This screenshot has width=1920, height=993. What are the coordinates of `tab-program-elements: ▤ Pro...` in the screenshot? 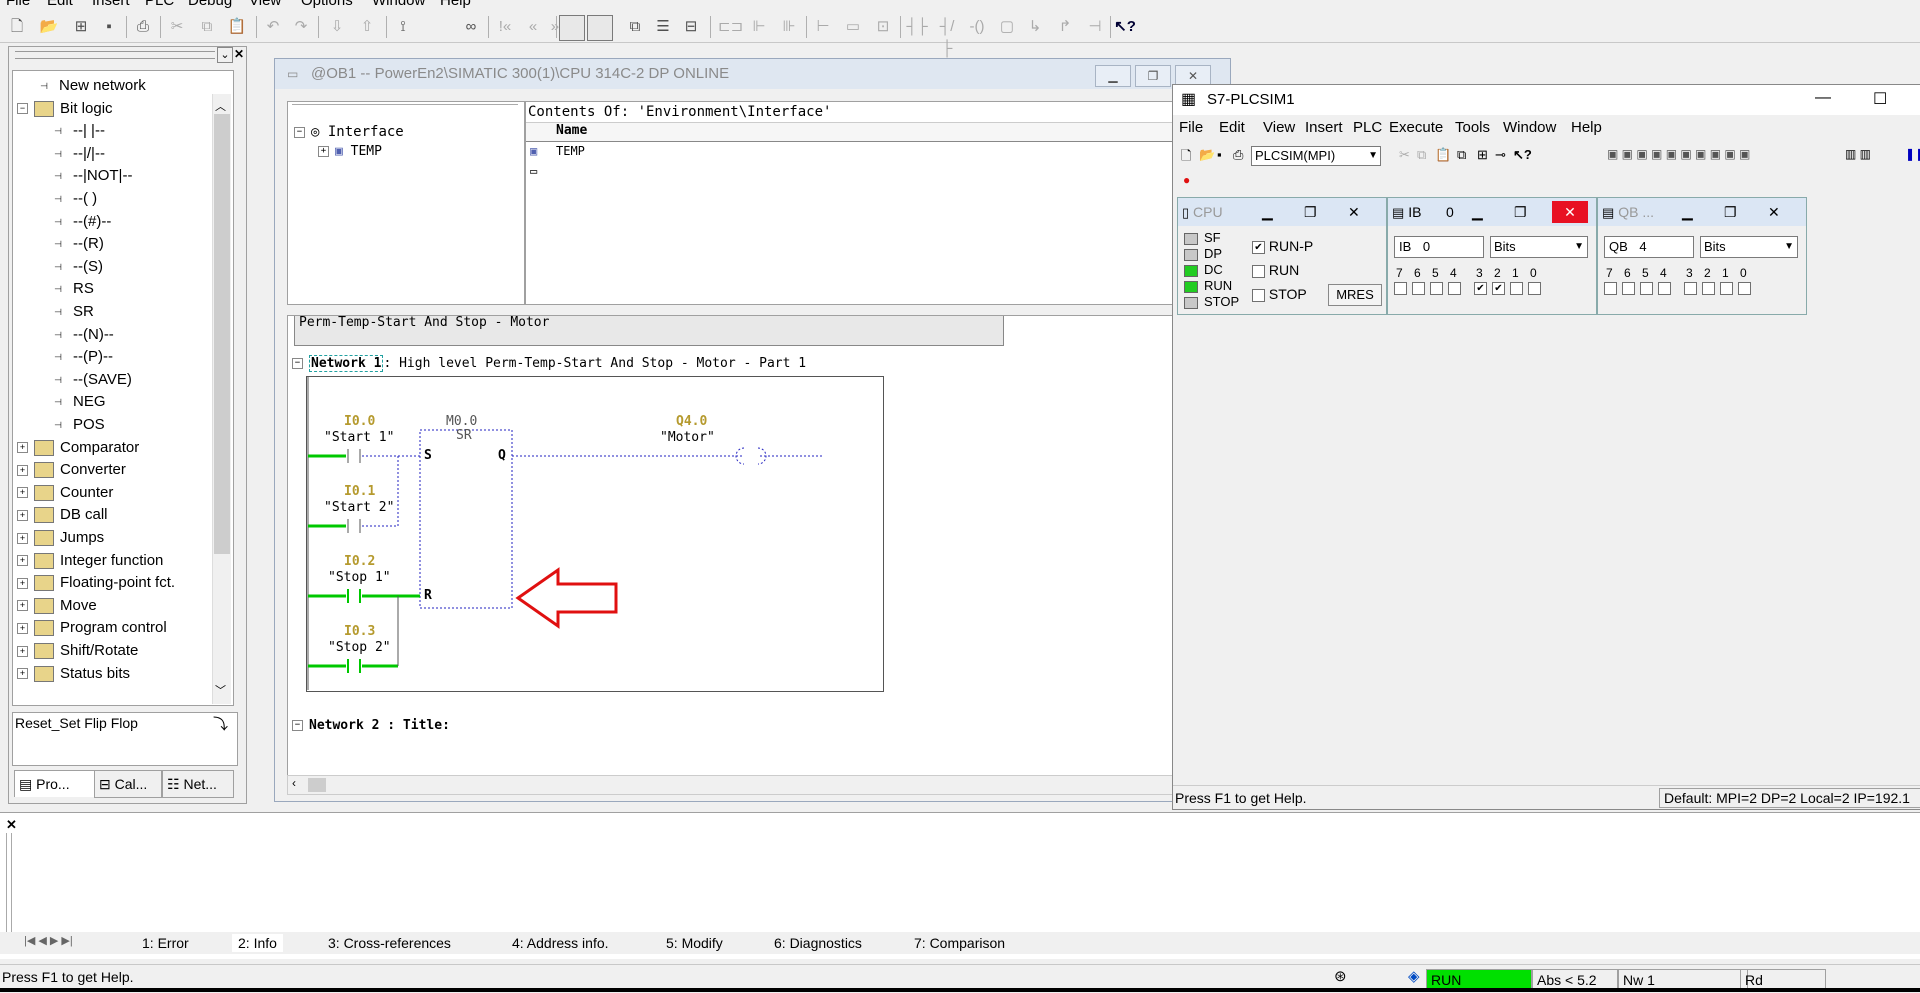 It's located at (57, 783).